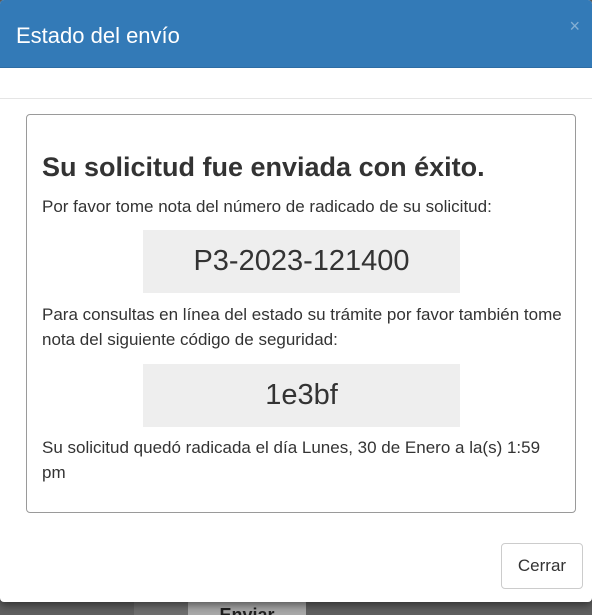  Describe the element at coordinates (161, 607) in the screenshot. I see `background-strip` at that location.